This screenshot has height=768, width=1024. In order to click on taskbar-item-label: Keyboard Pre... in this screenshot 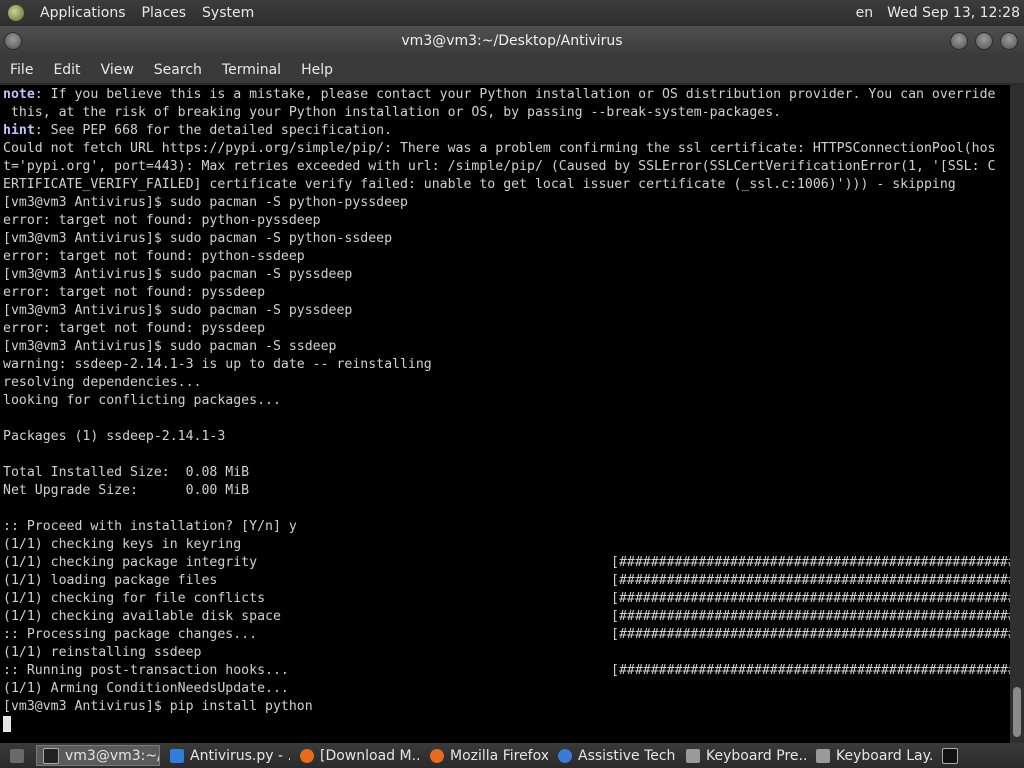, I will do `click(756, 755)`.